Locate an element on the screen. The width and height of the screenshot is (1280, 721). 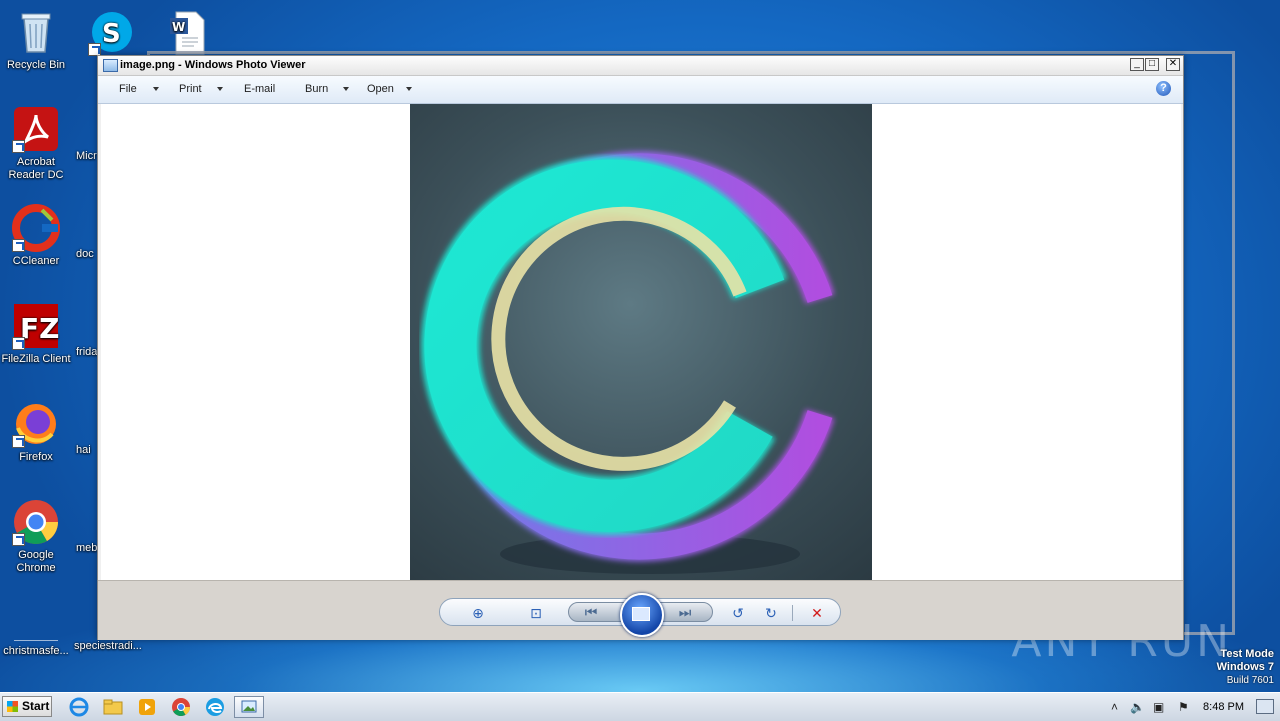
help-icon: ? is located at coordinates (1163, 88).